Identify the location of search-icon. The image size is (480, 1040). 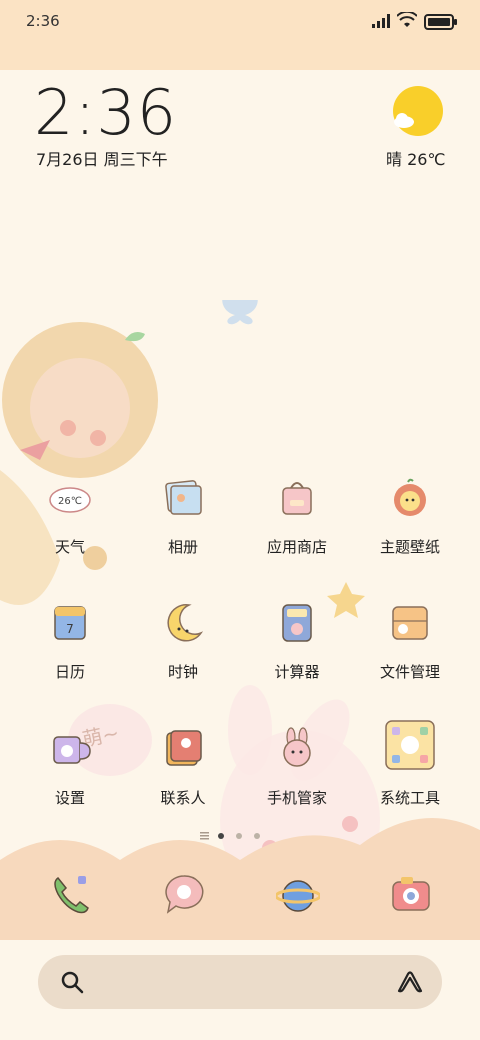
(72, 982).